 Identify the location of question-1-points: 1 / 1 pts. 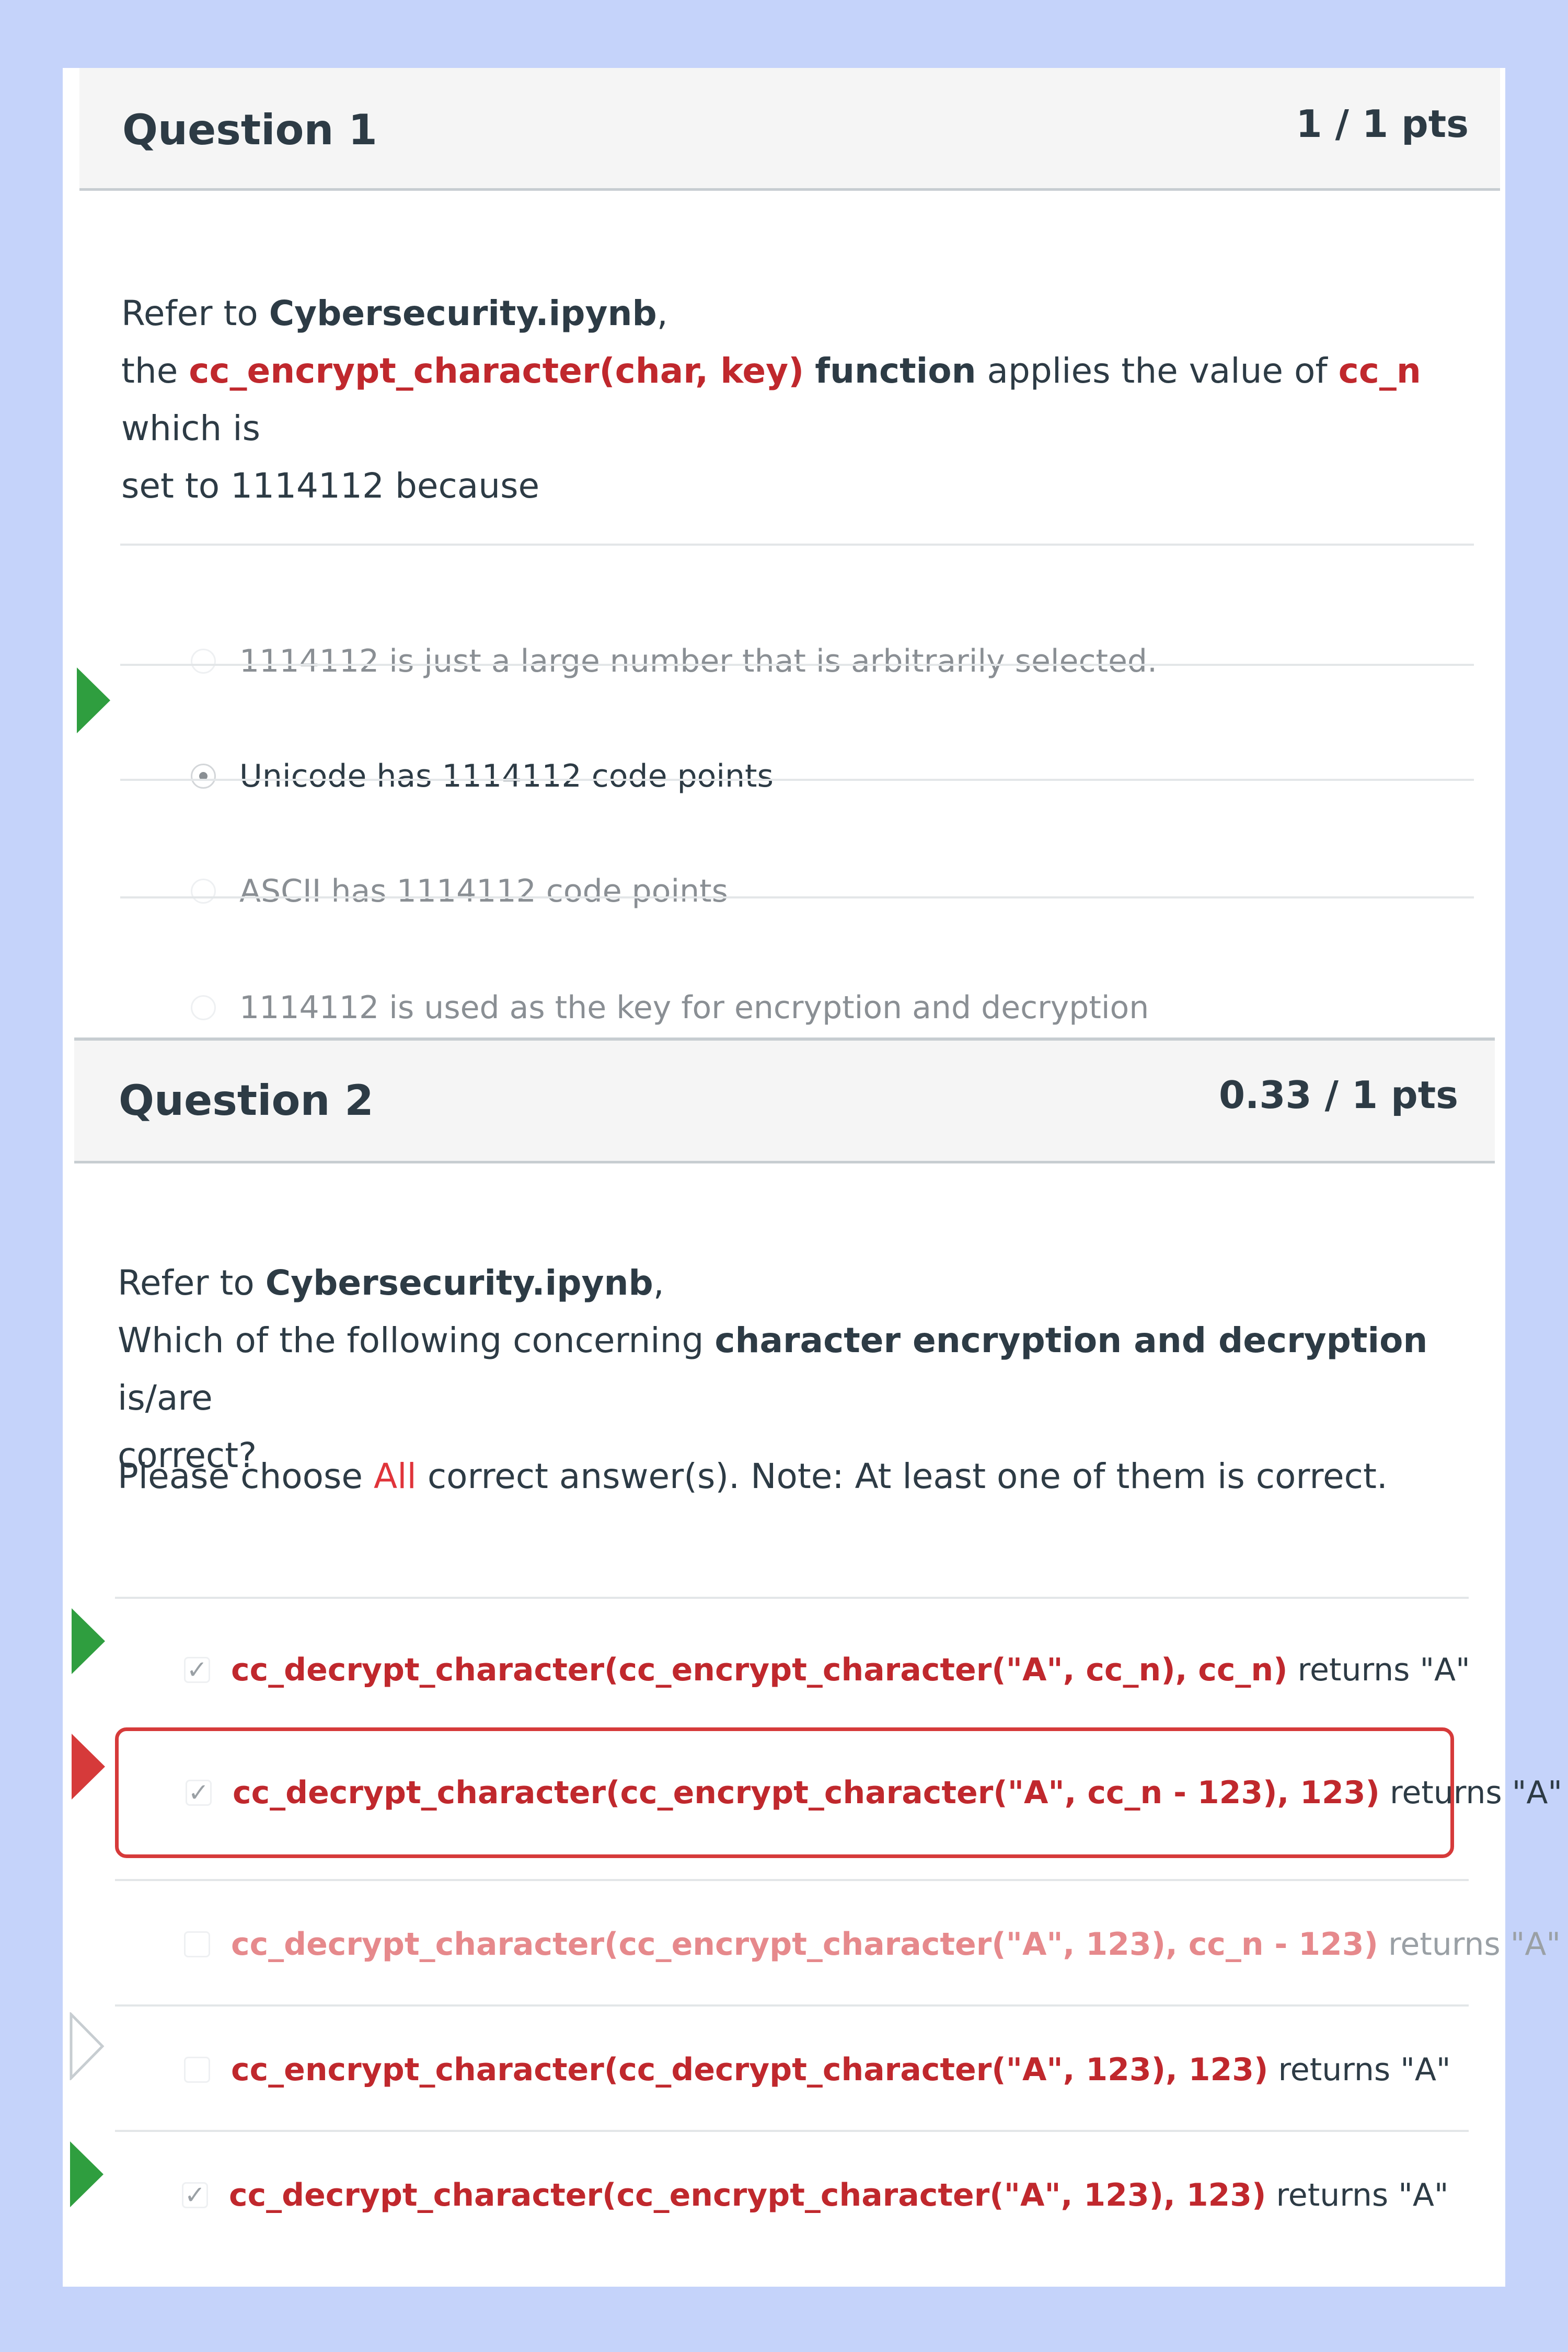
(1382, 124).